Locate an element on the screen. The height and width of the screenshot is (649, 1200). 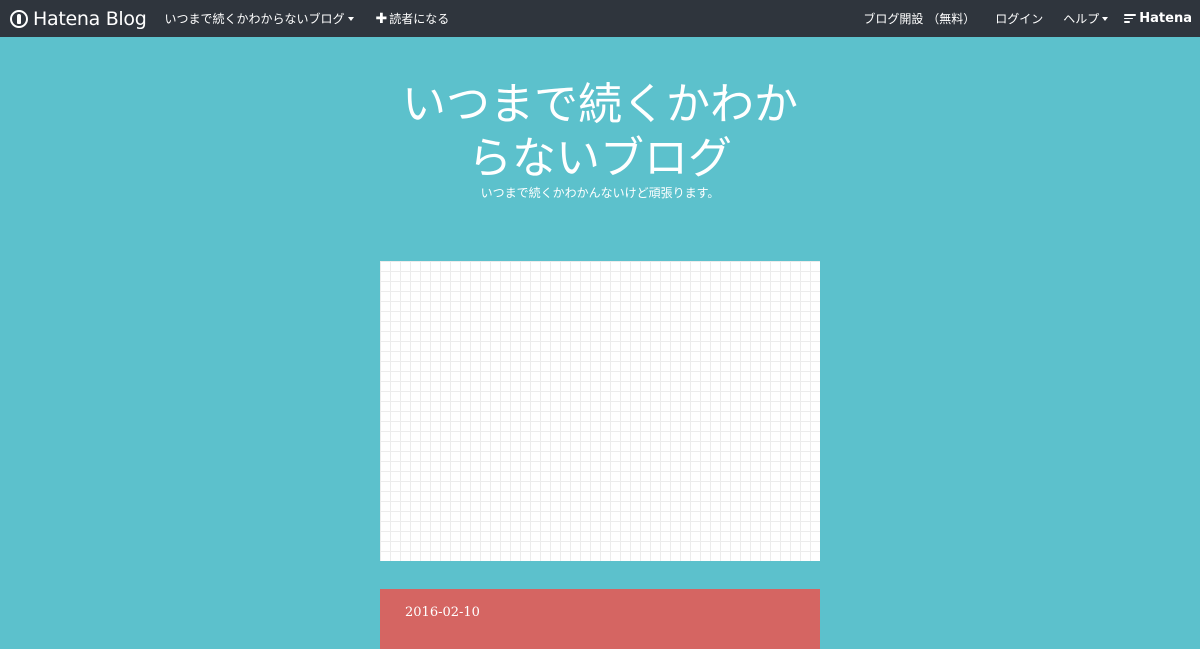
blog-title: いつまで続くかわからないブログ is located at coordinates (600, 132).